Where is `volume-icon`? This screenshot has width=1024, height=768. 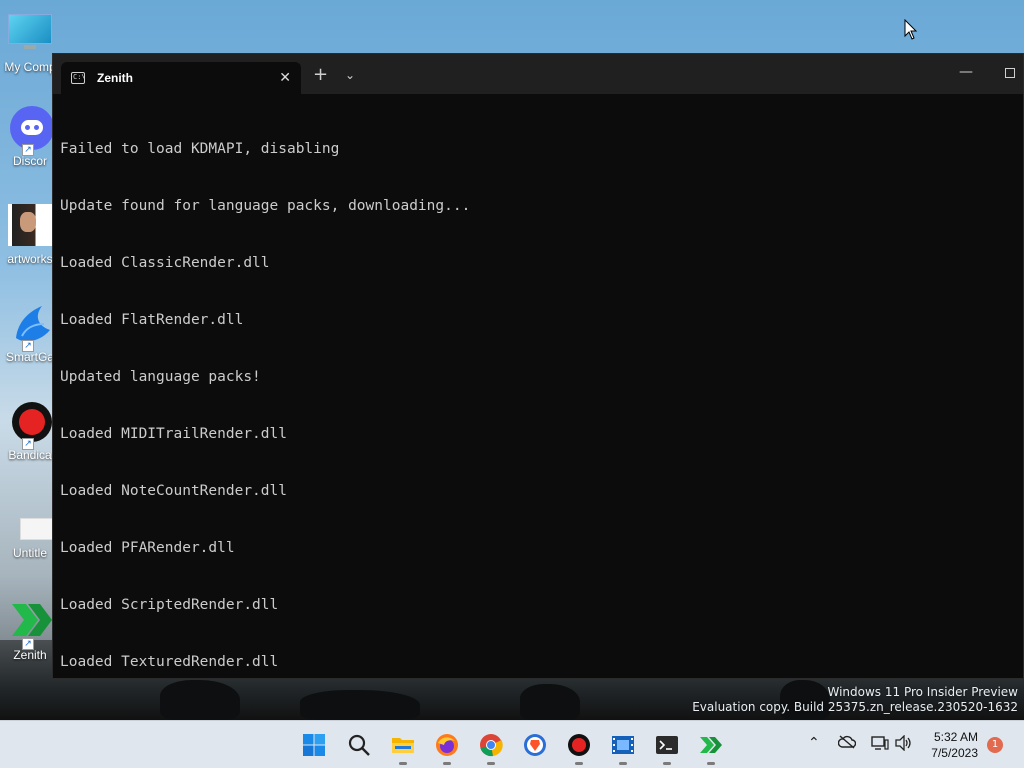
volume-icon is located at coordinates (904, 744).